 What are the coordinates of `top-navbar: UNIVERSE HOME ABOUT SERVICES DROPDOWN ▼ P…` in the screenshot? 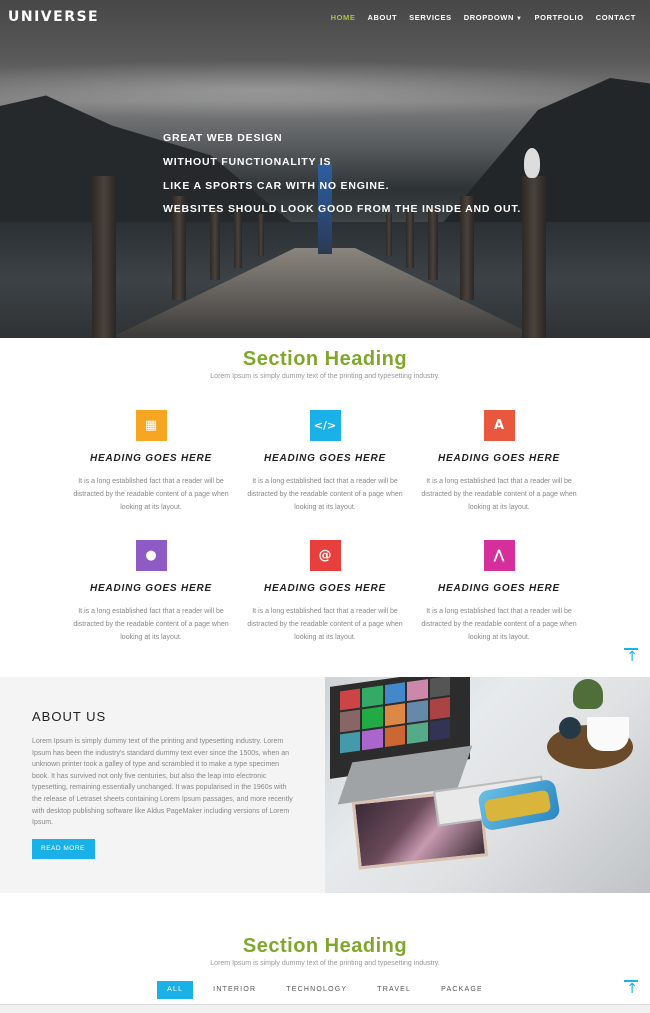 It's located at (325, 17).